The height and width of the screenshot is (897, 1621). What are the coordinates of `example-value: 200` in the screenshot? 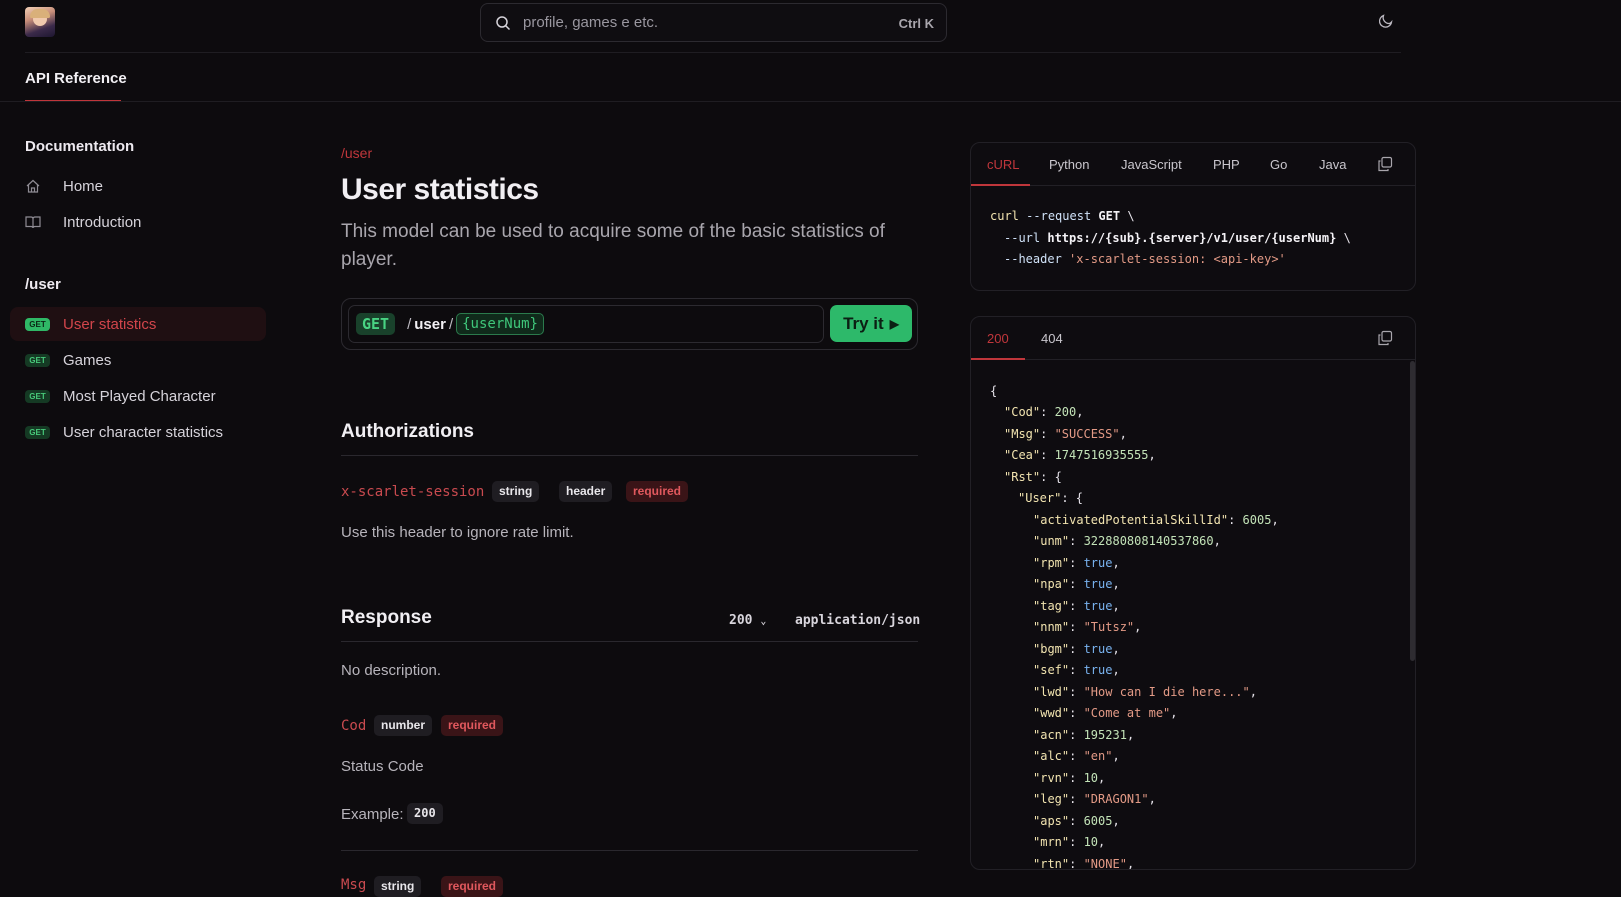 It's located at (425, 813).